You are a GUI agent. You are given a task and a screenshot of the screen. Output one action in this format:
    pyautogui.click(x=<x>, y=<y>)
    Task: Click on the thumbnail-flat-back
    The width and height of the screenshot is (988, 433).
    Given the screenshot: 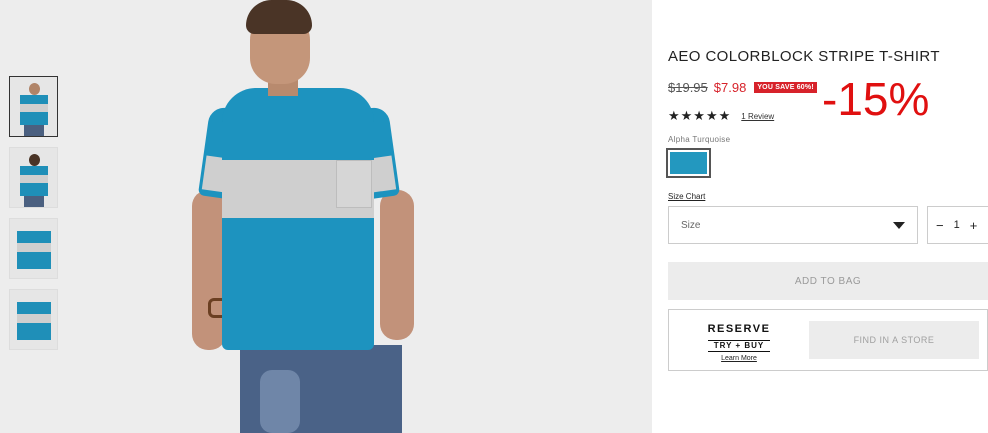 What is the action you would take?
    pyautogui.click(x=33, y=319)
    